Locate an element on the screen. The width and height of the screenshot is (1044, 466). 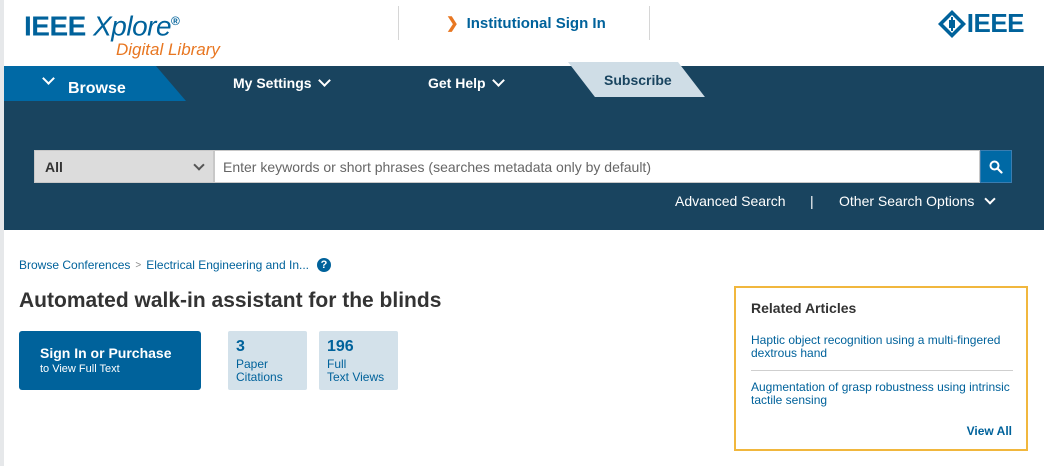
nav-browse: Browse is located at coordinates (95, 83).